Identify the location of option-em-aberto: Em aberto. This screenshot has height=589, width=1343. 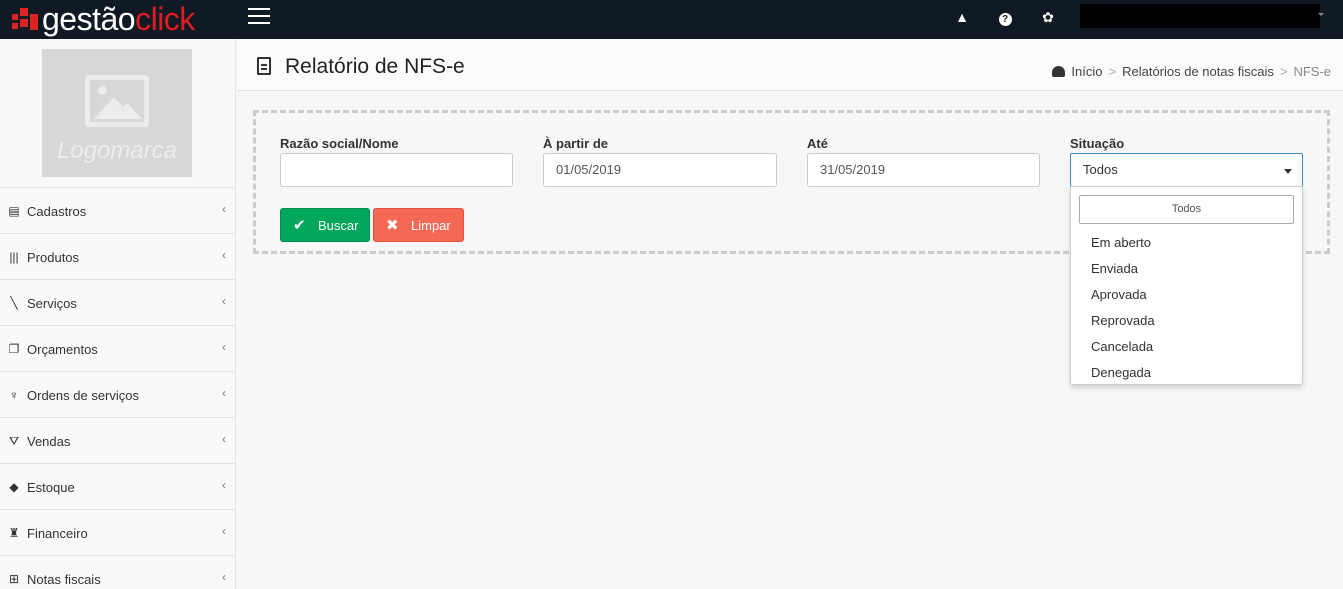
(1121, 242).